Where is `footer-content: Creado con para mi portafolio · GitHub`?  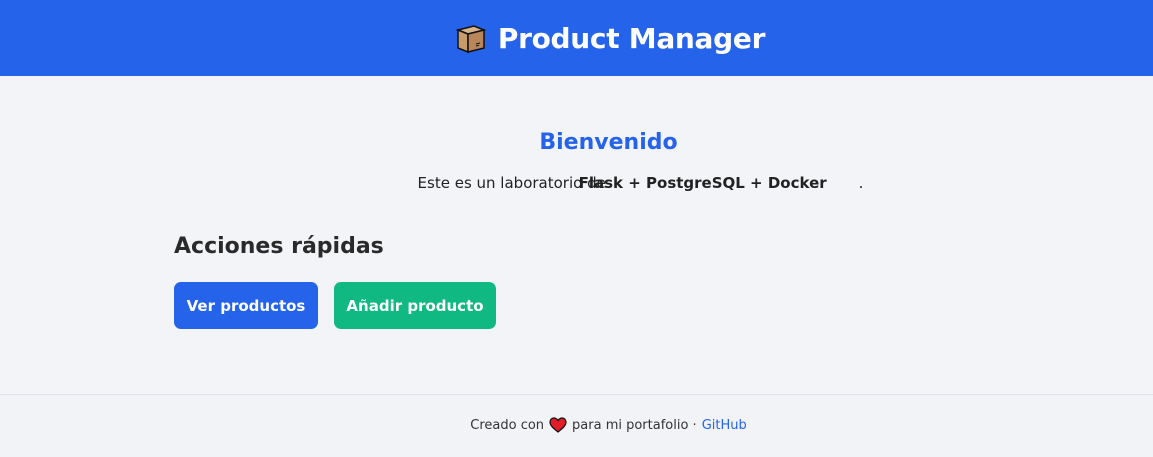
footer-content: Creado con para mi portafolio · GitHub is located at coordinates (608, 425).